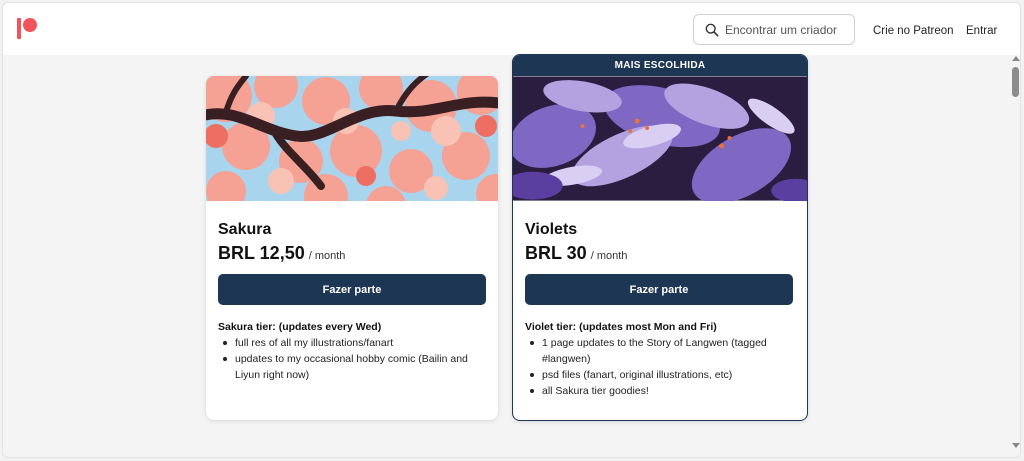  I want to click on login-link: Entrar, so click(981, 31).